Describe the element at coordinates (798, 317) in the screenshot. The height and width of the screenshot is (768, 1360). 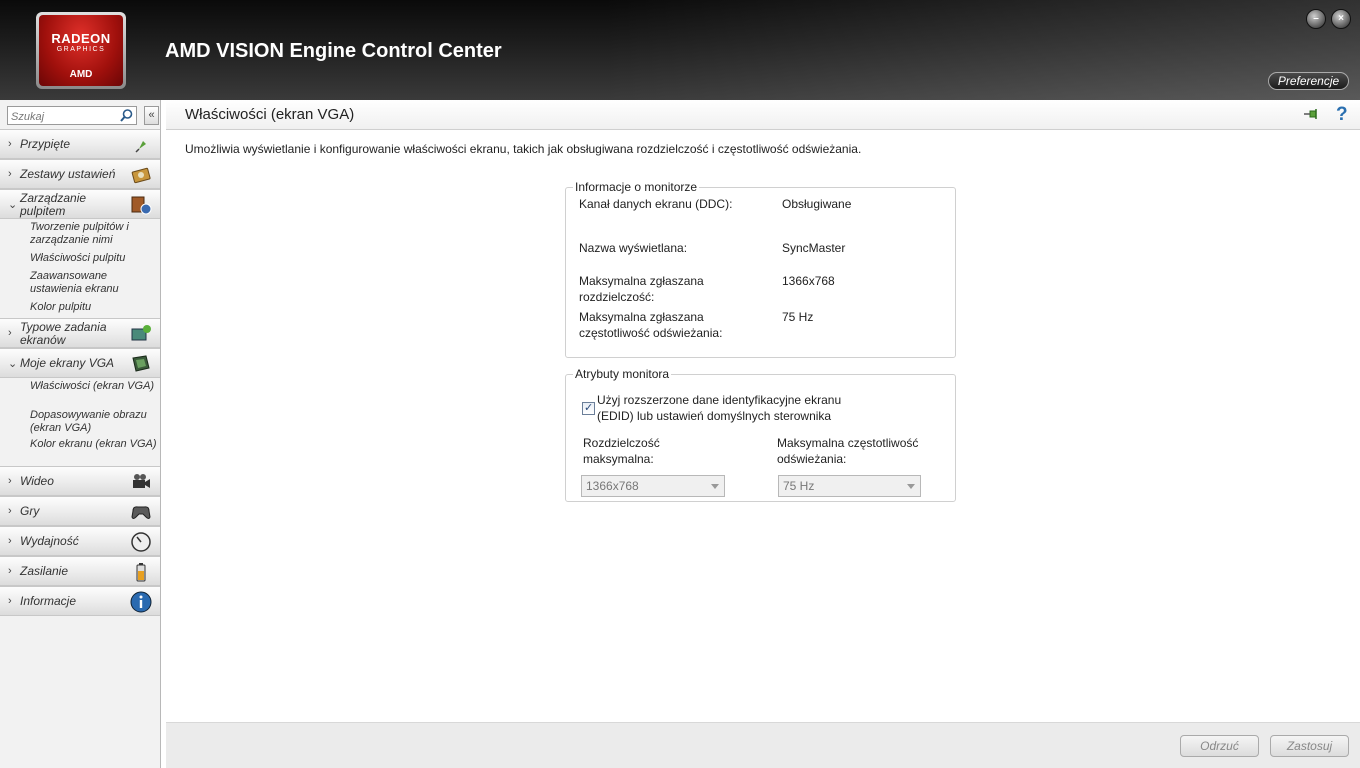
I see `info-value: 75 Hz` at that location.